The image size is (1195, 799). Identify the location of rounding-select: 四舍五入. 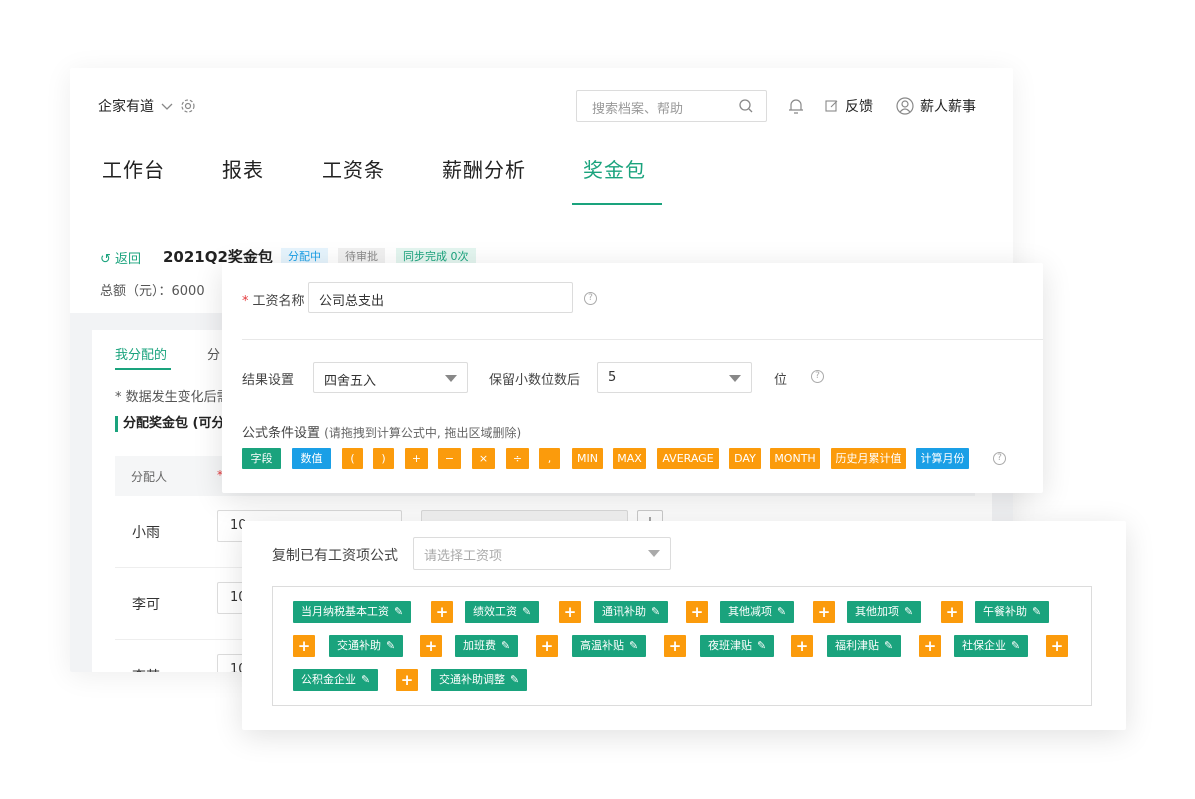
(390, 377).